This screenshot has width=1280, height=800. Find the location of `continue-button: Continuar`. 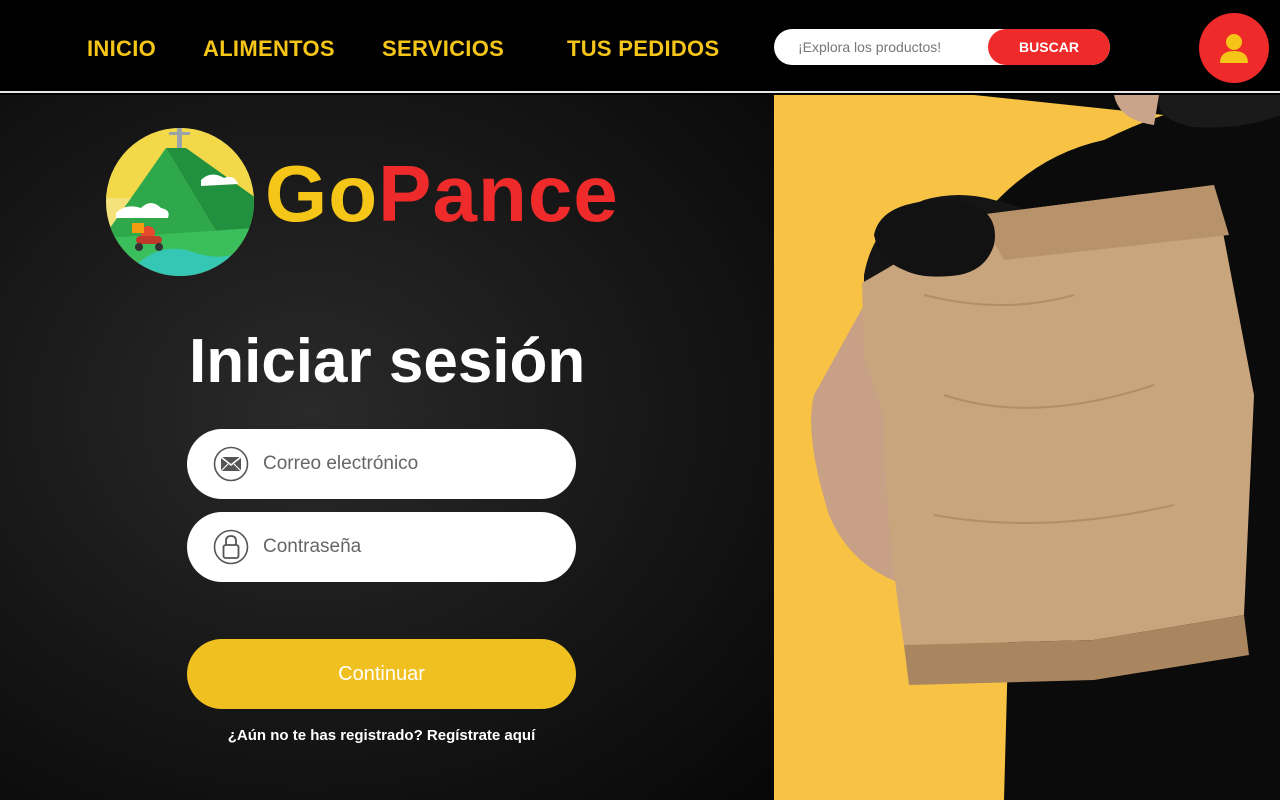

continue-button: Continuar is located at coordinates (381, 674).